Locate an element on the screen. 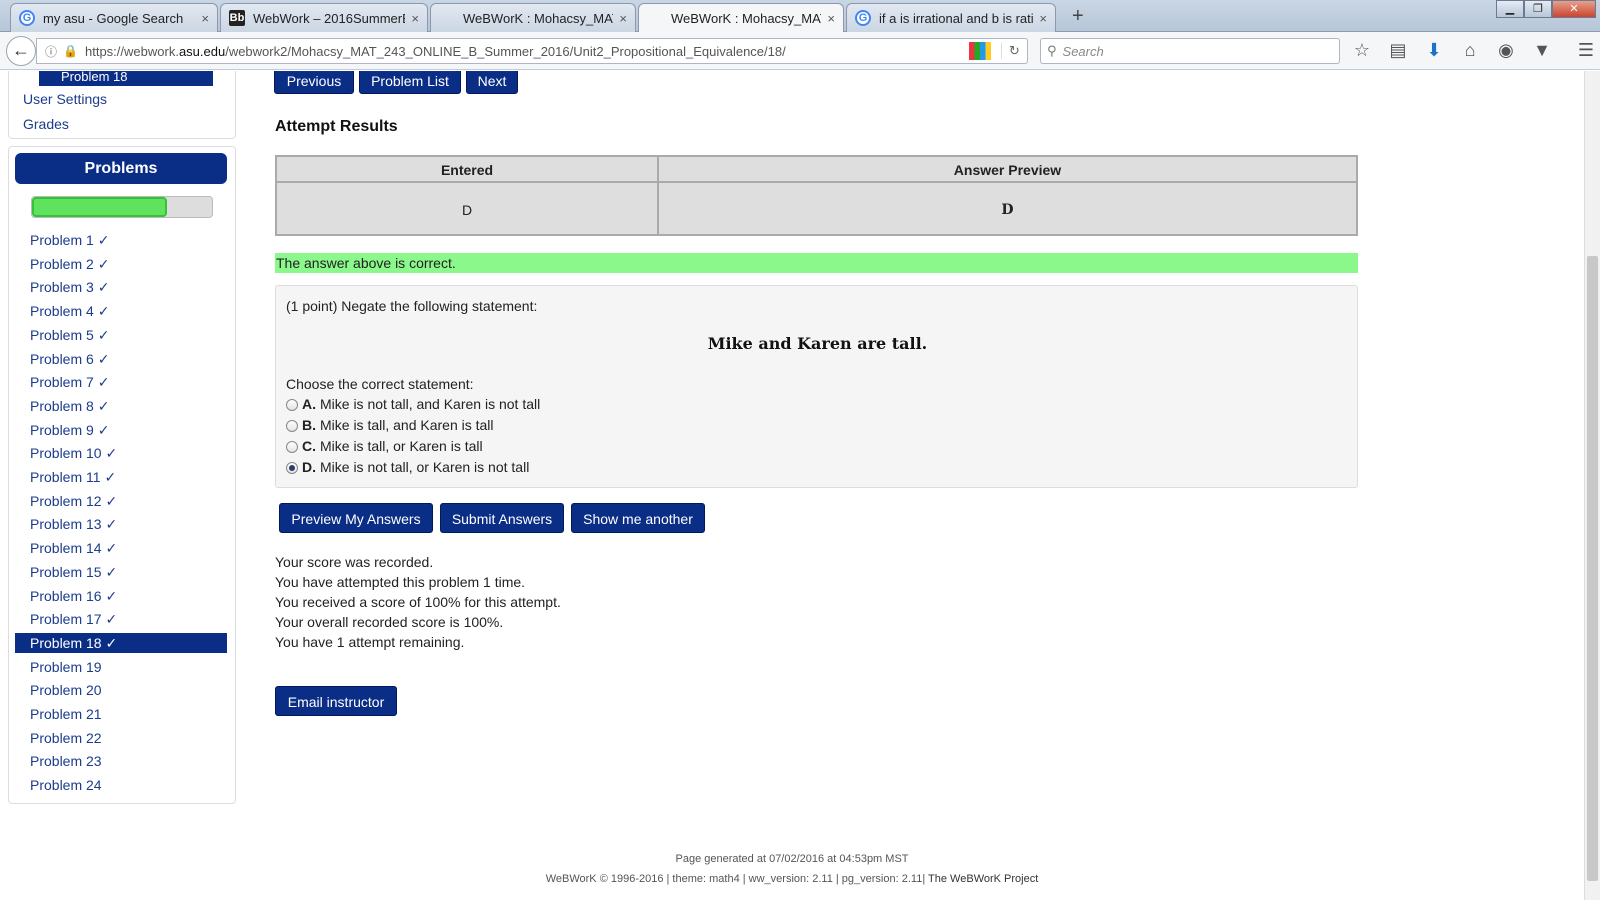 This screenshot has height=900, width=1600. problem-list-button: Problem List is located at coordinates (410, 82).